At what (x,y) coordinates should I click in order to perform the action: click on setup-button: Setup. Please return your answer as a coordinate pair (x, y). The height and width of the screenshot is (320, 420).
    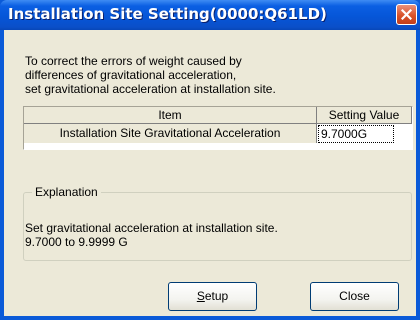
    Looking at the image, I should click on (212, 296).